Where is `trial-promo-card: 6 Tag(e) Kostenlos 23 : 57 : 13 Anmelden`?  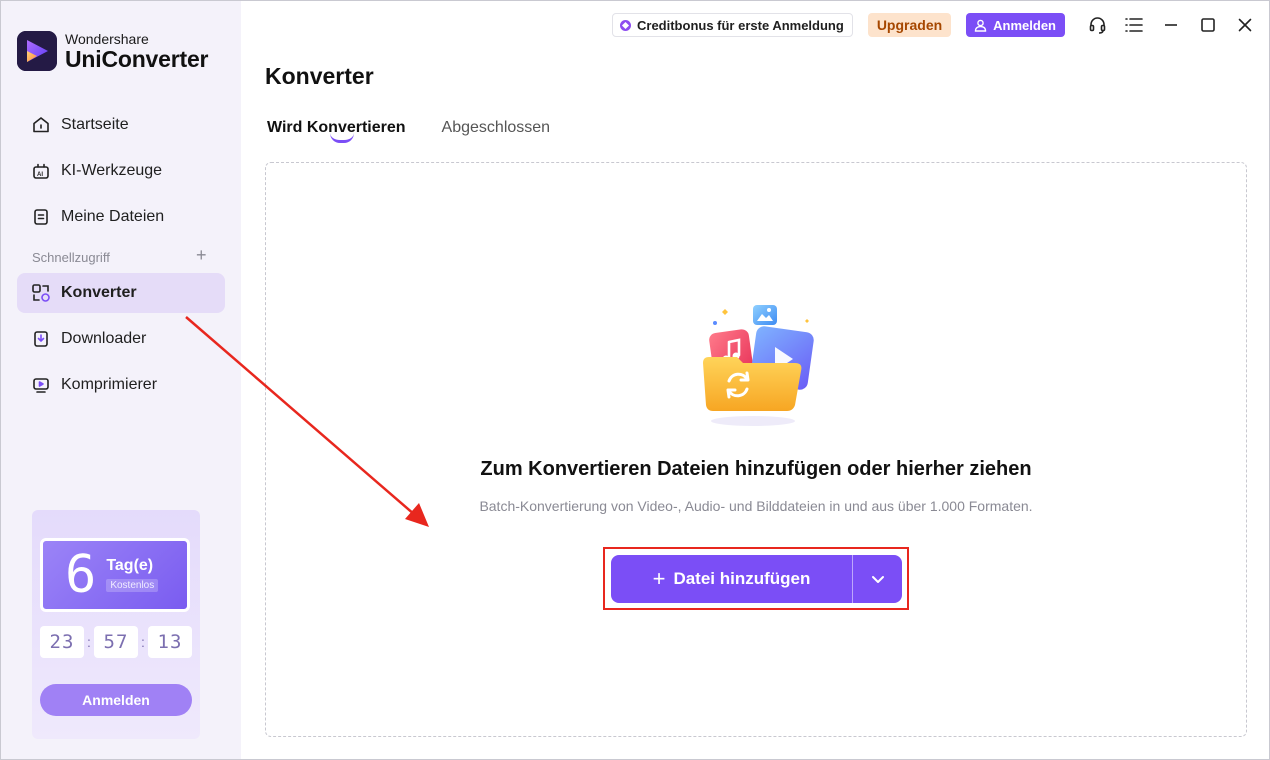 trial-promo-card: 6 Tag(e) Kostenlos 23 : 57 : 13 Anmelden is located at coordinates (116, 624).